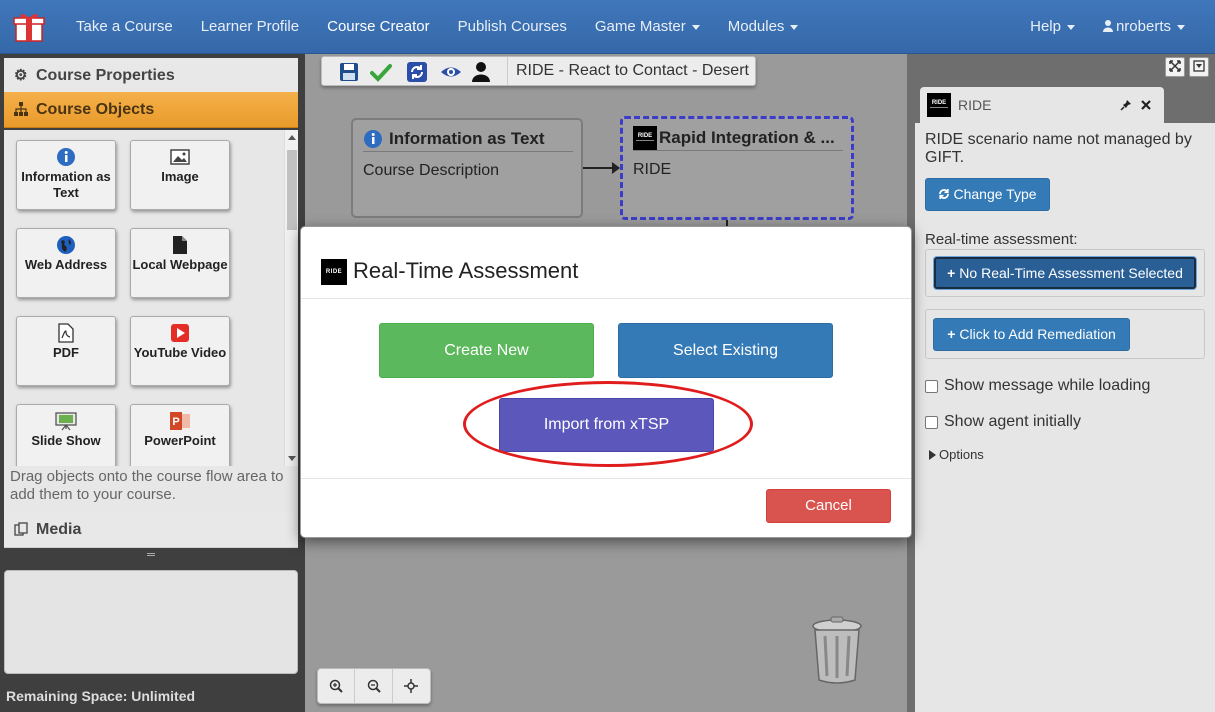  Describe the element at coordinates (292, 190) in the screenshot. I see `scrollbar-thumb` at that location.